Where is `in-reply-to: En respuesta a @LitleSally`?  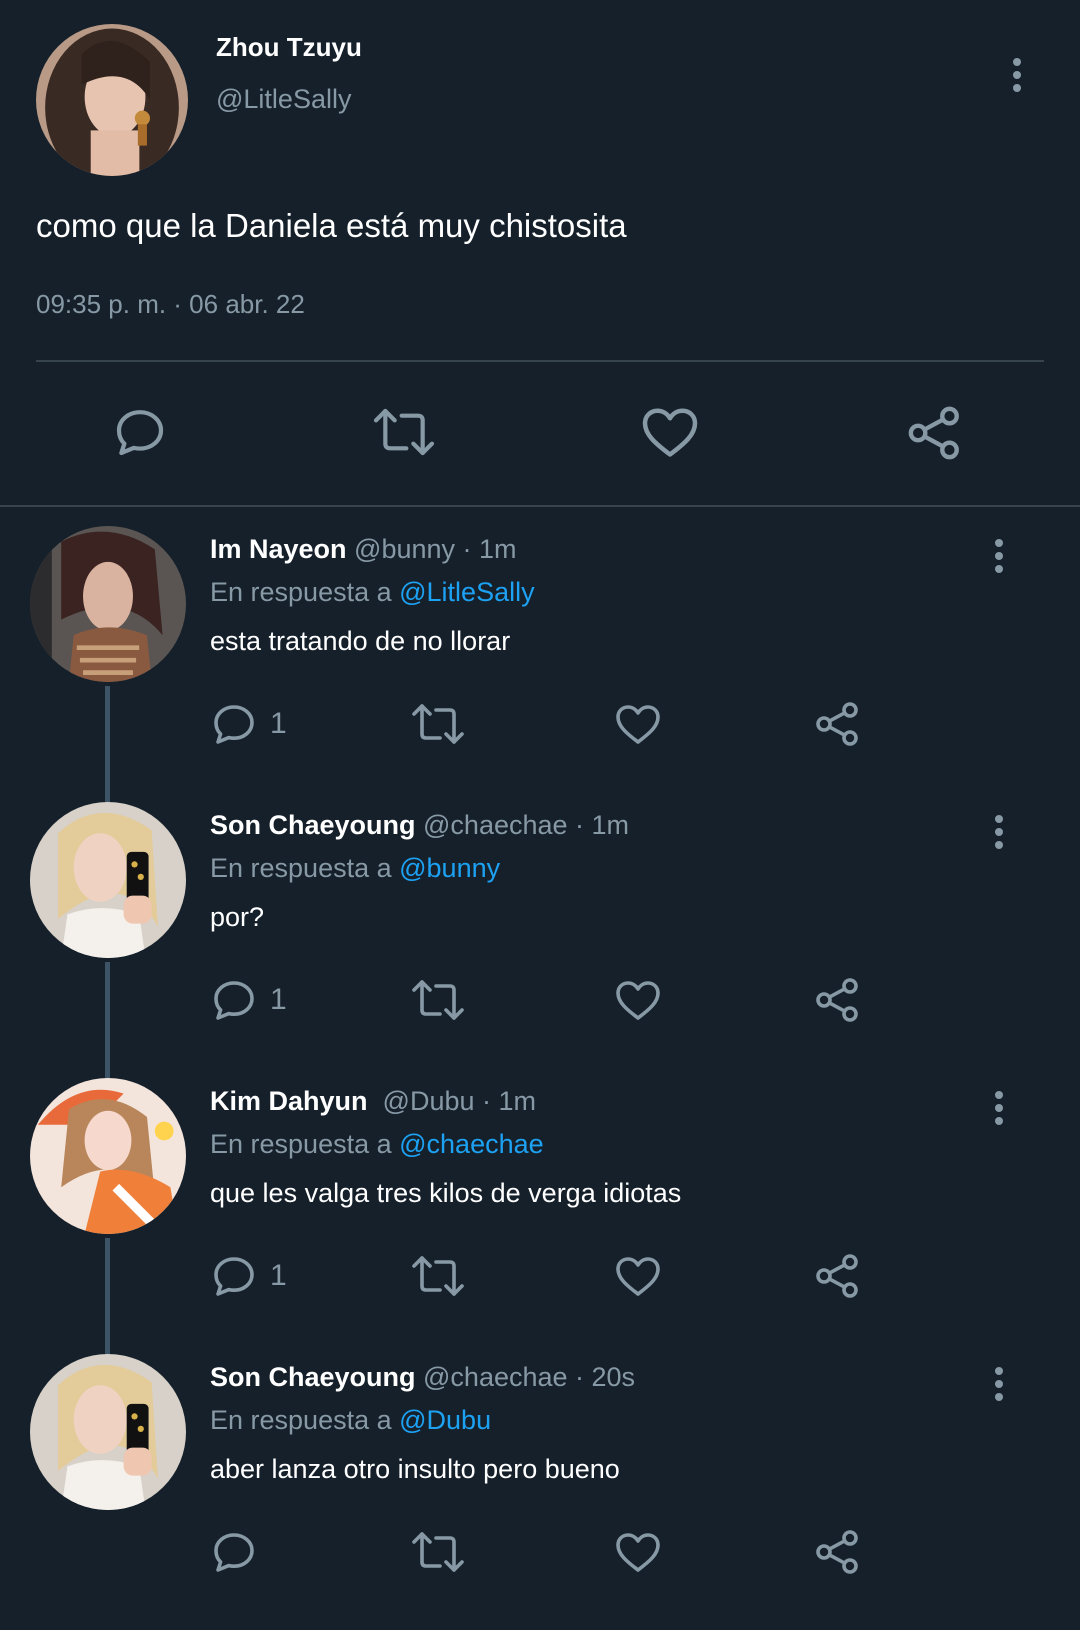
in-reply-to: En respuesta a @LitleSally is located at coordinates (372, 592).